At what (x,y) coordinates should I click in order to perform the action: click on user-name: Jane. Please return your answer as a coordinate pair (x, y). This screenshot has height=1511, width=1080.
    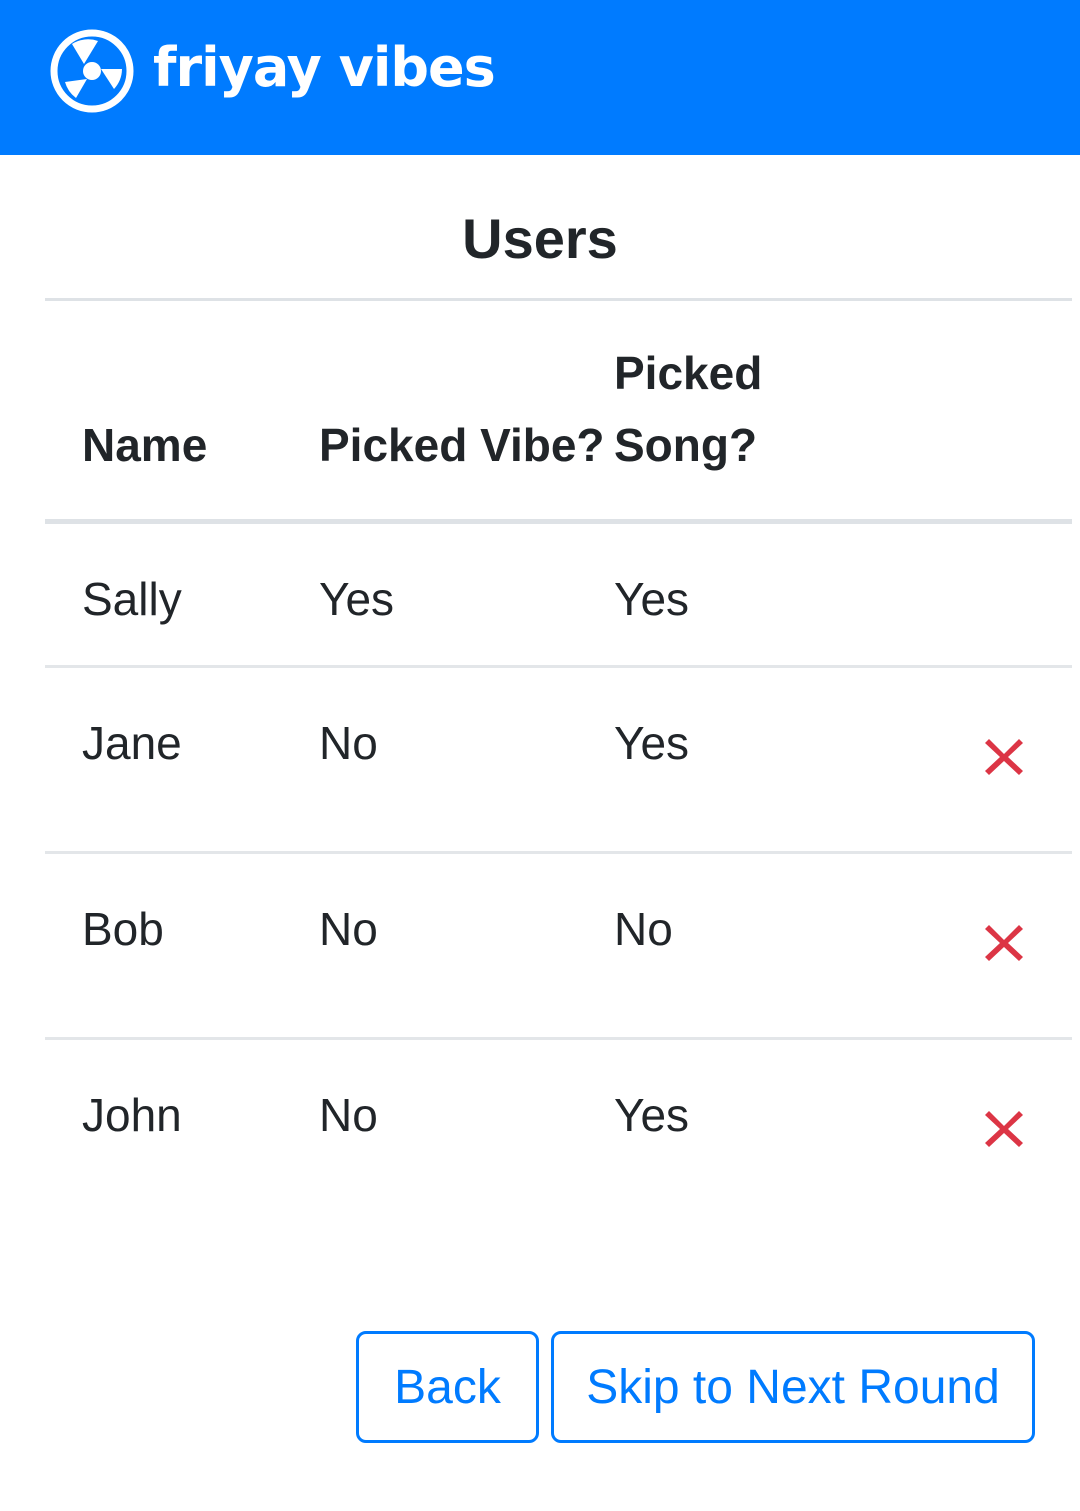
    Looking at the image, I should click on (132, 743).